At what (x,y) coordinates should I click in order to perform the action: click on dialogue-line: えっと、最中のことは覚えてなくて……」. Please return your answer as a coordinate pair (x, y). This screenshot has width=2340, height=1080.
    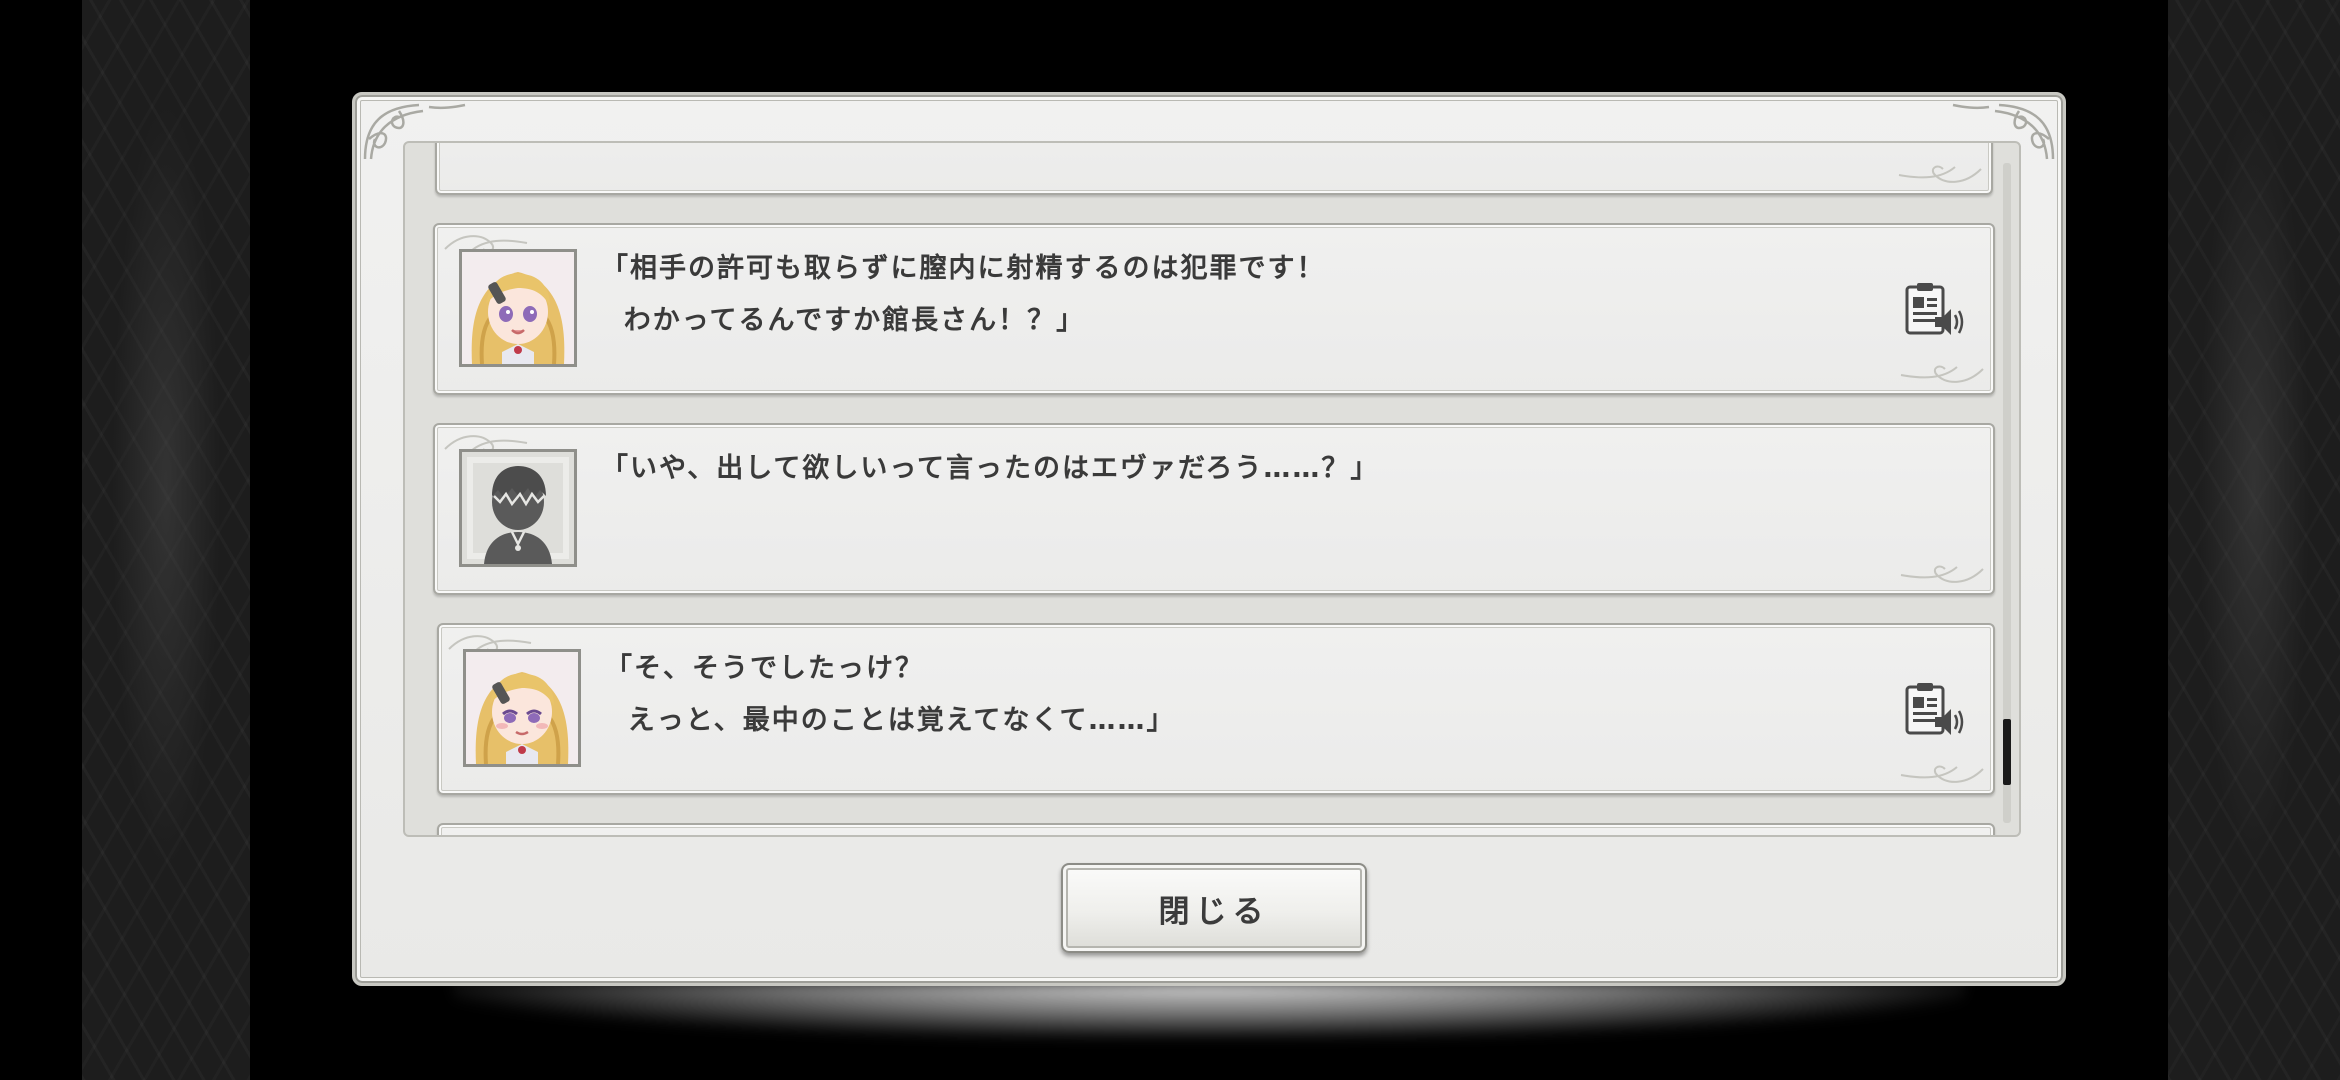
    Looking at the image, I should click on (890, 720).